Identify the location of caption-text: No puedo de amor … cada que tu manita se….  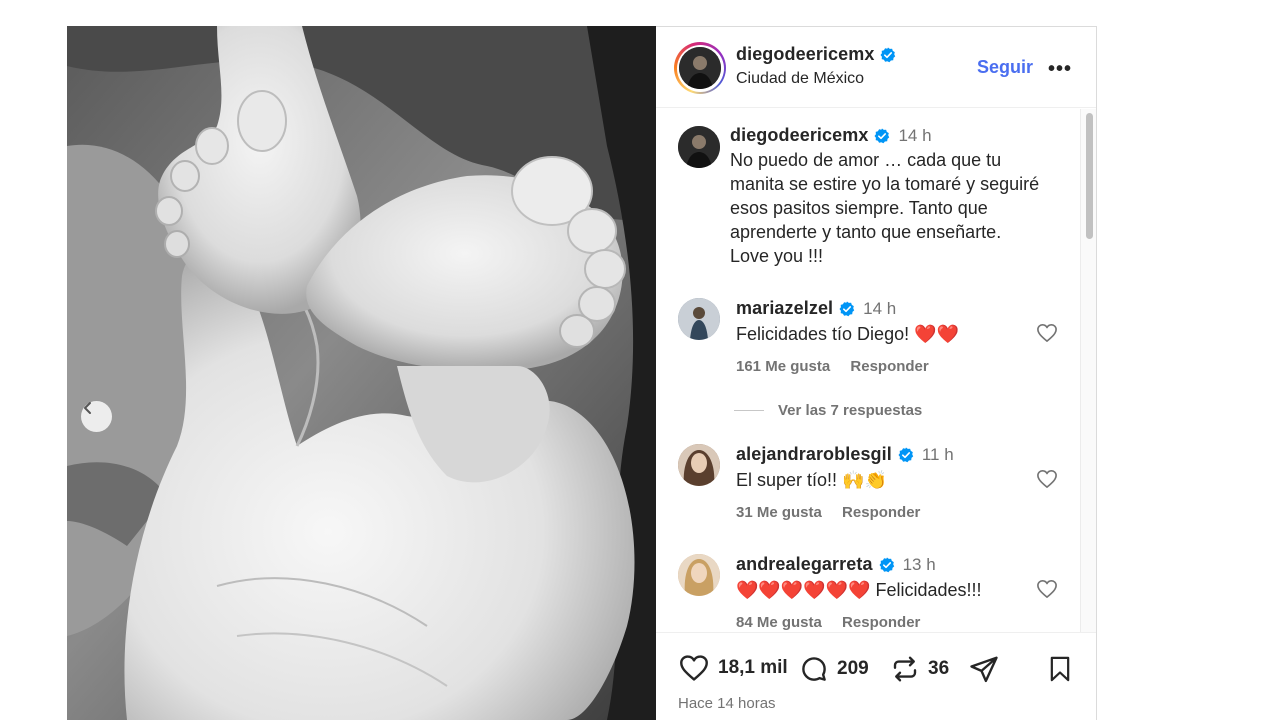
(884, 208).